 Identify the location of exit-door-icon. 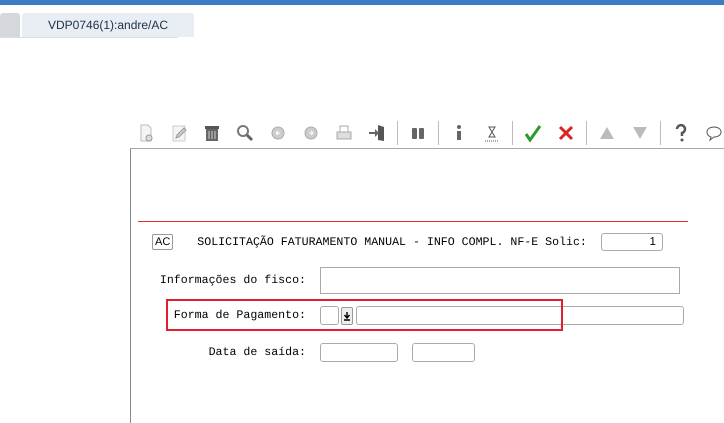
(377, 133).